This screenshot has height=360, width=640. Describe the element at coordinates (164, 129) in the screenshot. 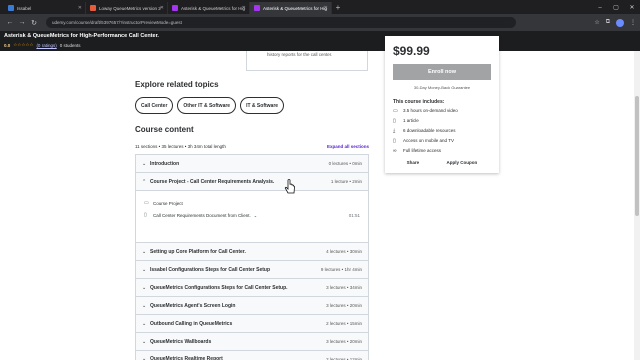

I see `course-content-heading: Course content` at that location.